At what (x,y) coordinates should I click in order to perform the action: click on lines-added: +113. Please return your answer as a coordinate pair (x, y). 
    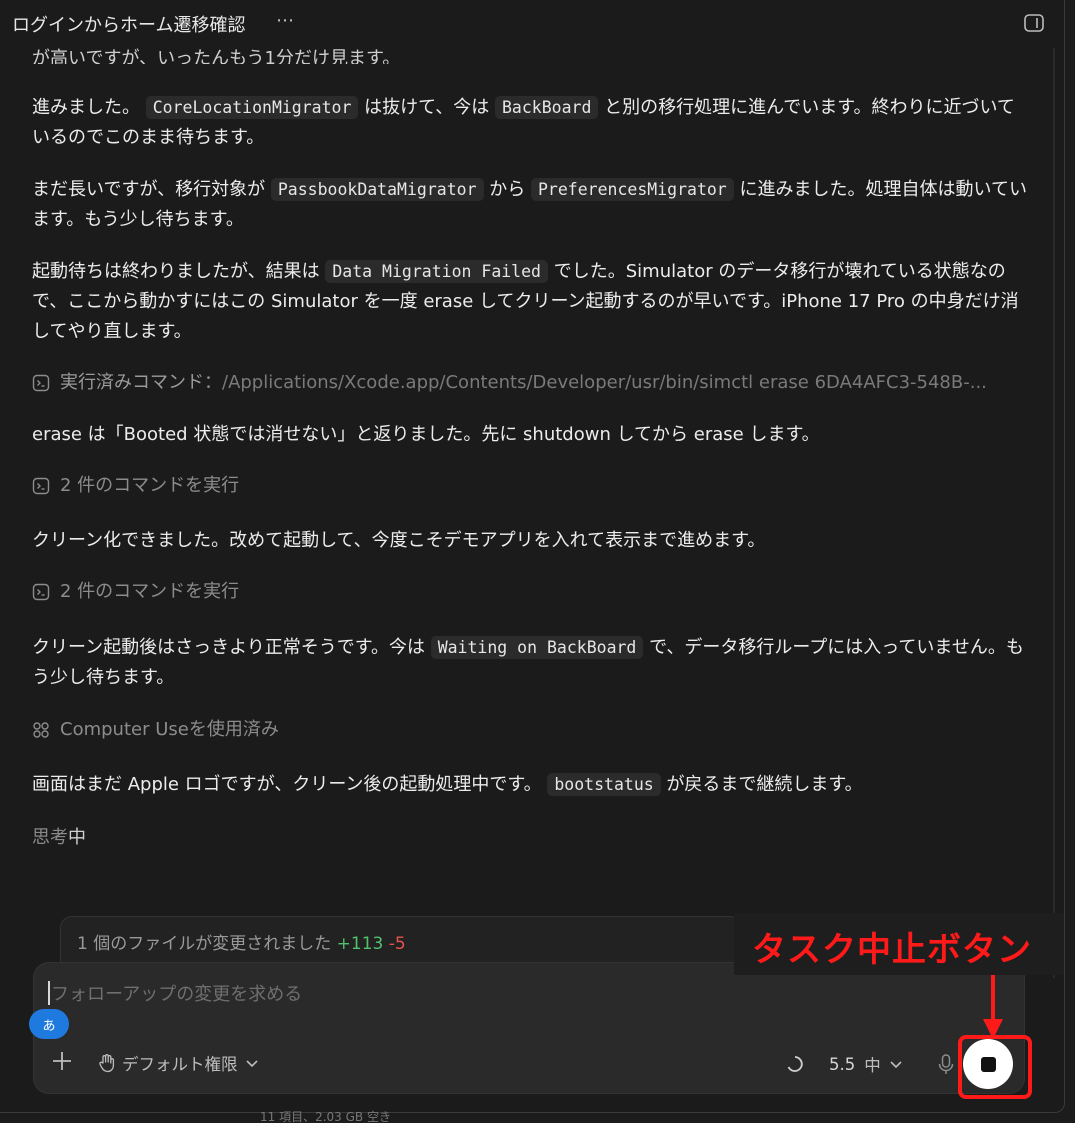
    Looking at the image, I should click on (360, 944).